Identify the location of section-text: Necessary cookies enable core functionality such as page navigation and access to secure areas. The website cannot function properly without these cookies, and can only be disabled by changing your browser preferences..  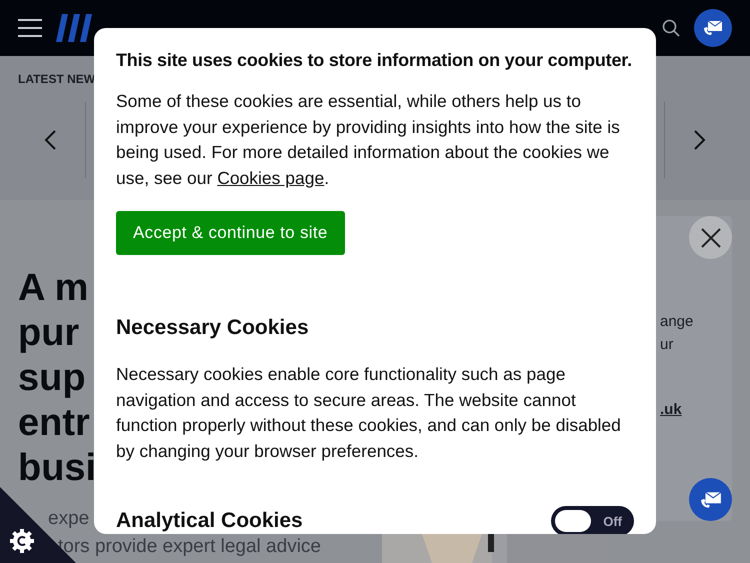
(369, 413).